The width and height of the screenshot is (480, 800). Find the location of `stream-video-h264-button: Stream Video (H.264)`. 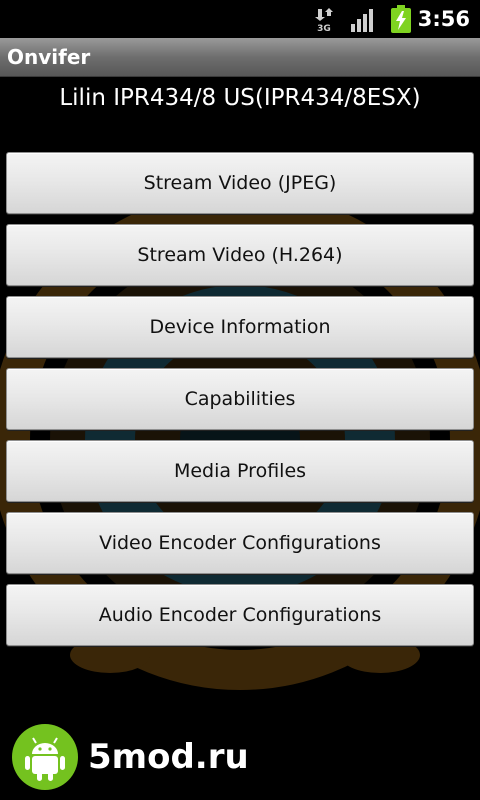

stream-video-h264-button: Stream Video (H.264) is located at coordinates (240, 255).